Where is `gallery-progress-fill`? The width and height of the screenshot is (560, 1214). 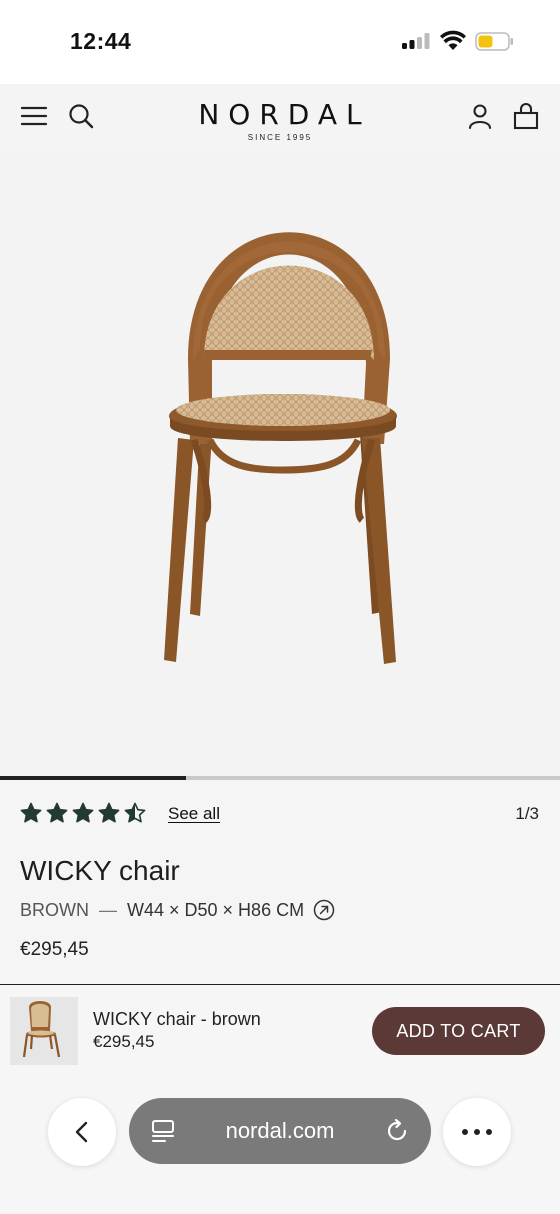 gallery-progress-fill is located at coordinates (93, 778).